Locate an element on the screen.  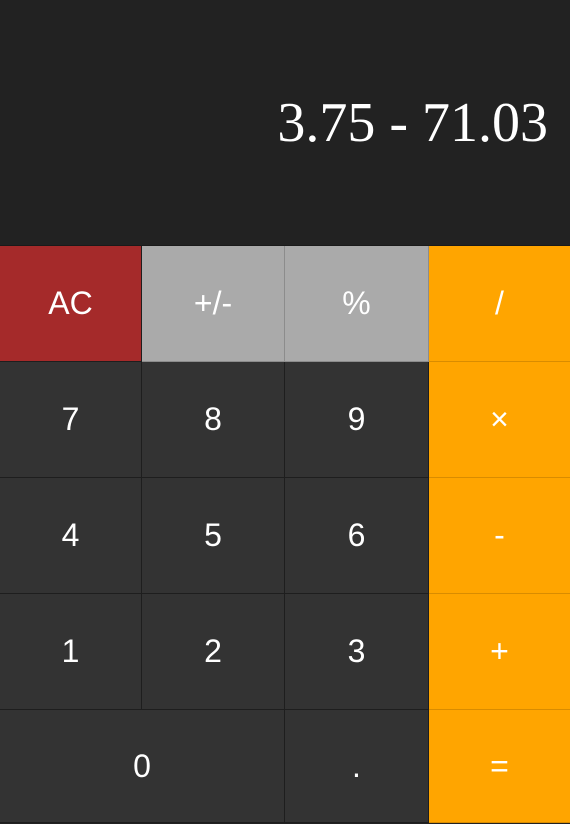
digit-6-button: 6 is located at coordinates (357, 536).